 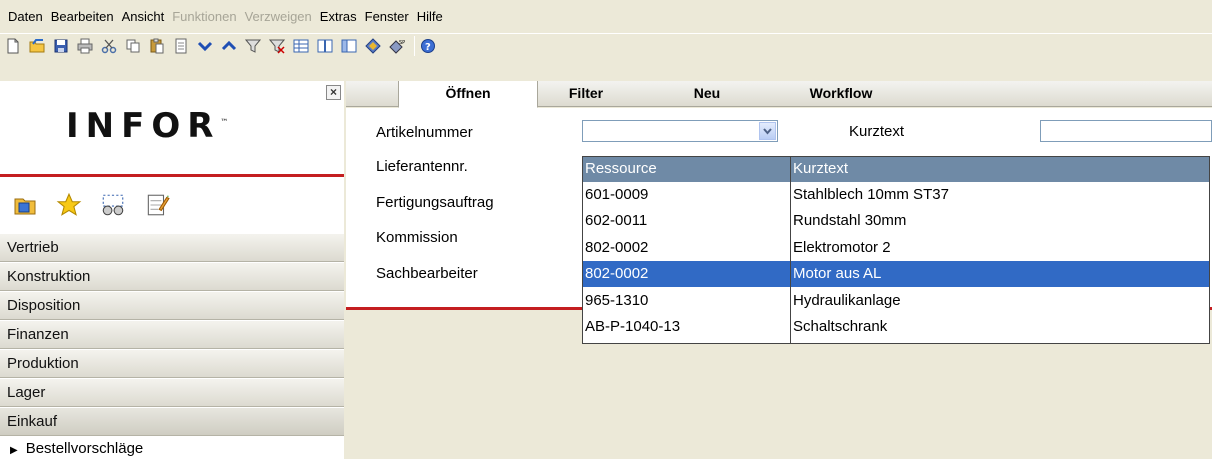 What do you see at coordinates (871, 194) in the screenshot?
I see `row-kurztext: Stahlblech 10mm ST37` at bounding box center [871, 194].